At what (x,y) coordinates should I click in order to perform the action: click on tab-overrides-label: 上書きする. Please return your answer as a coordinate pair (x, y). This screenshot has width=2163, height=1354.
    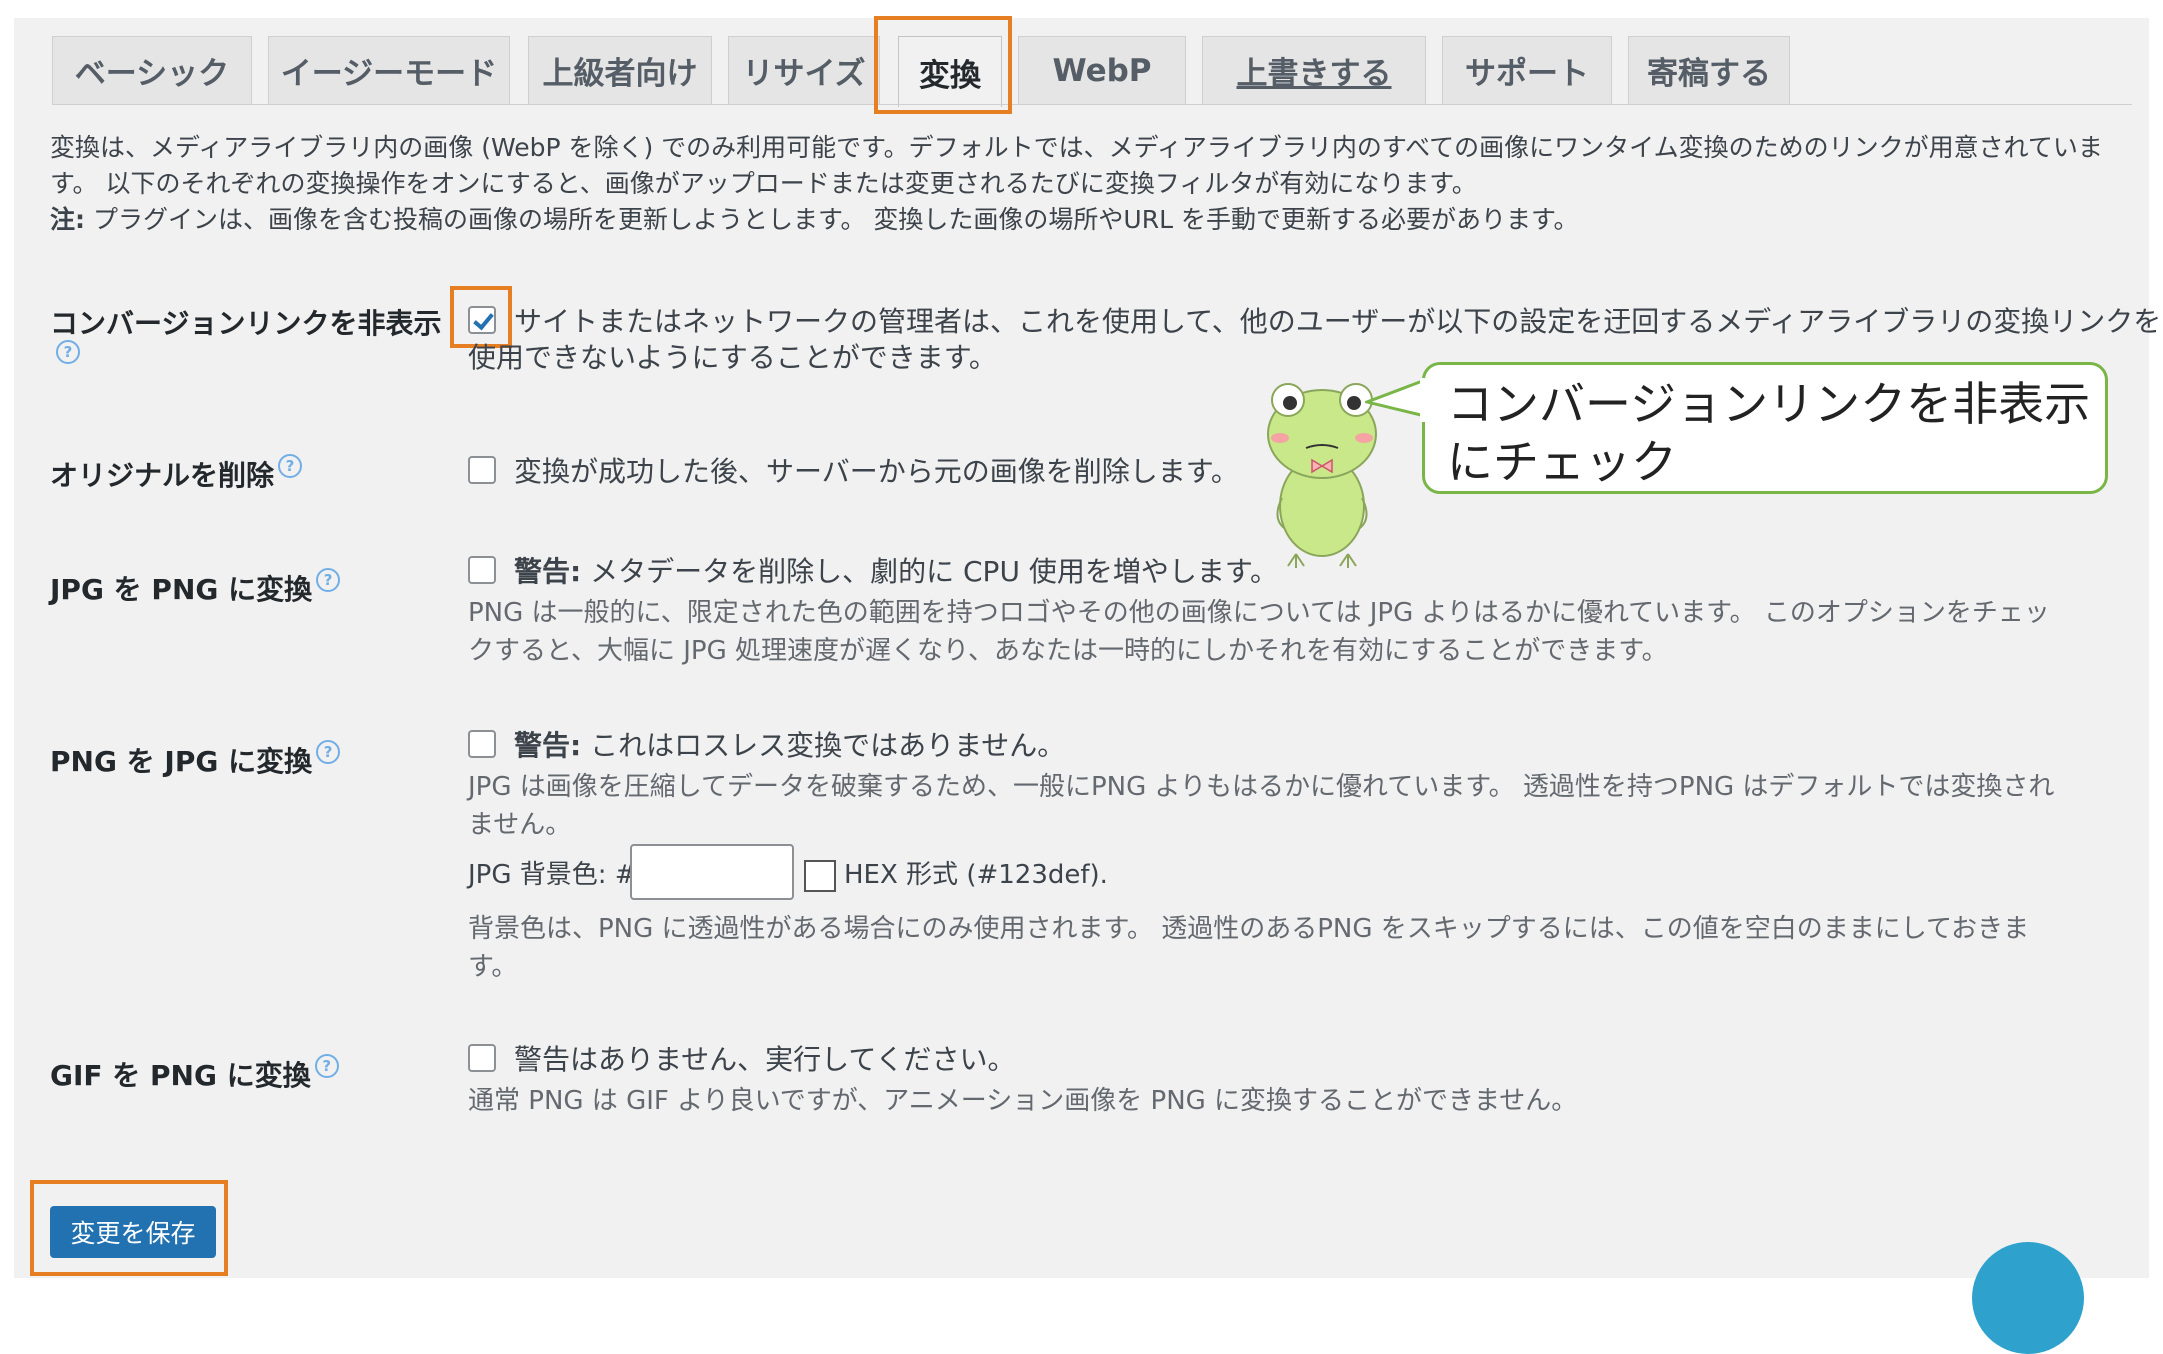
    Looking at the image, I should click on (1314, 74).